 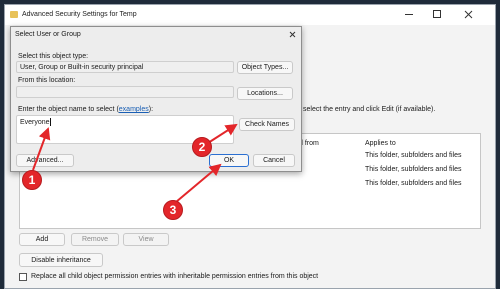 I want to click on annotation-arrows, so click(x=135, y=163).